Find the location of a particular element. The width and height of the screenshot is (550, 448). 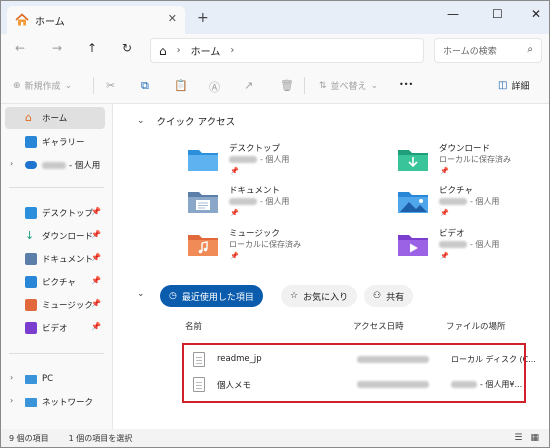

star-icon: ☆ is located at coordinates (294, 296).